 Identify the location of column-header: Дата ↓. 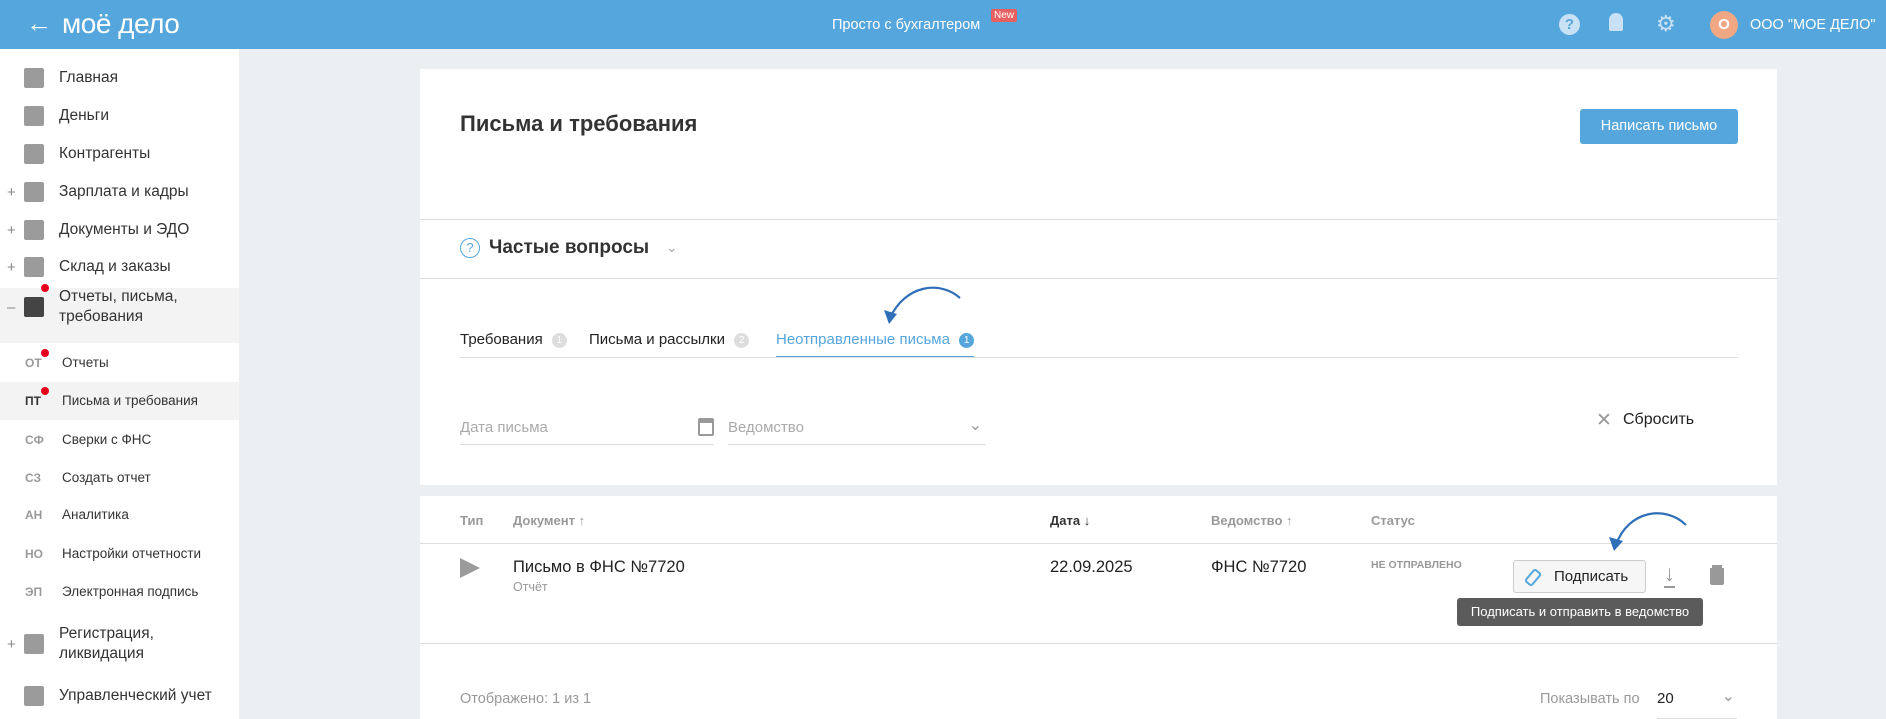
(1070, 520).